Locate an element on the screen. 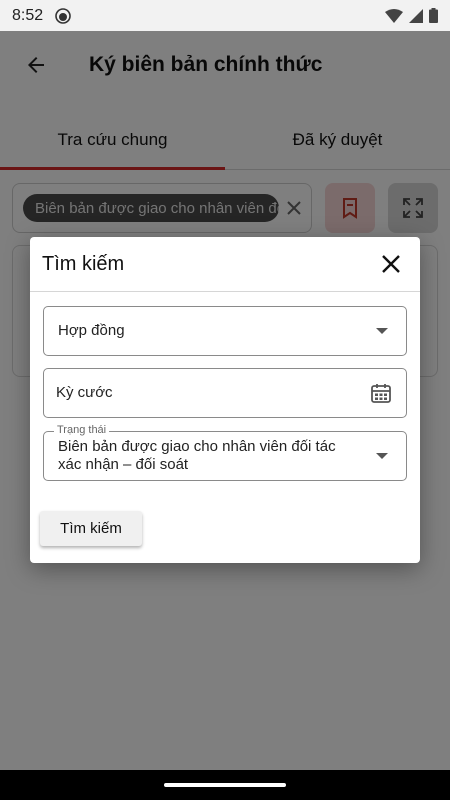  system-nav-bar is located at coordinates (225, 785).